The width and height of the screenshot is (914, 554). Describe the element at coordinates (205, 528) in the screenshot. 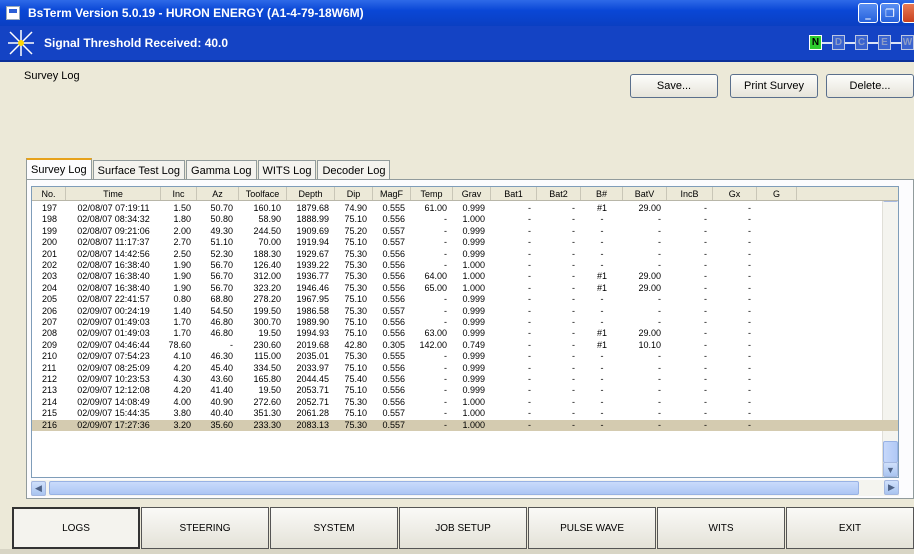

I see `nav-steering-button: STEERING` at that location.